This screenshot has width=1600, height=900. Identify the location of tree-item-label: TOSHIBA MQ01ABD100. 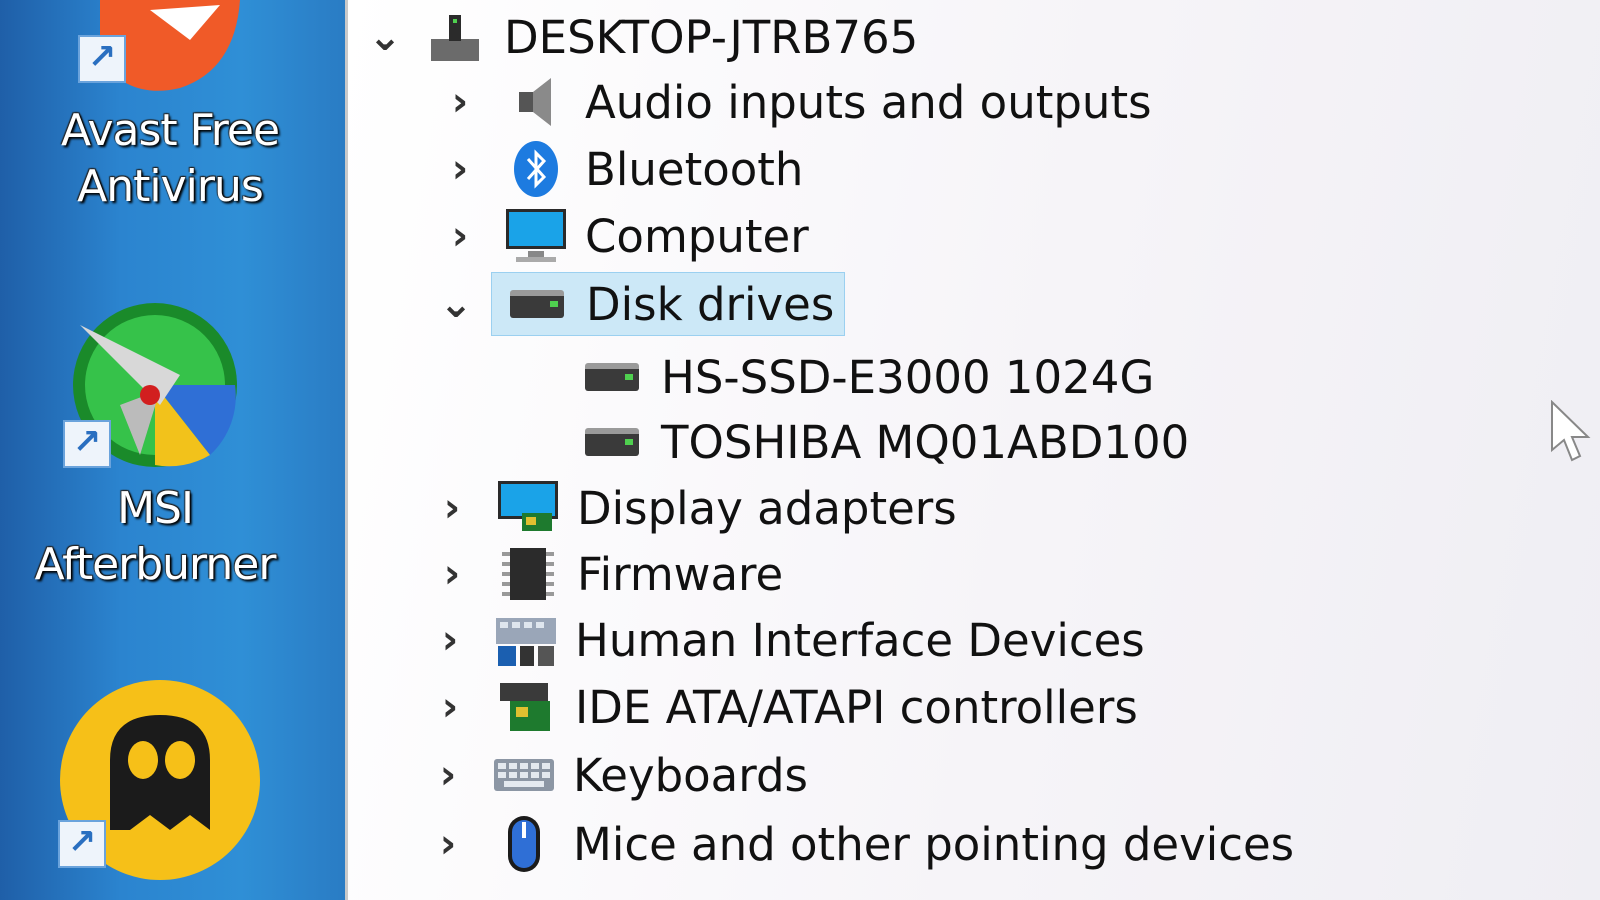
(925, 442).